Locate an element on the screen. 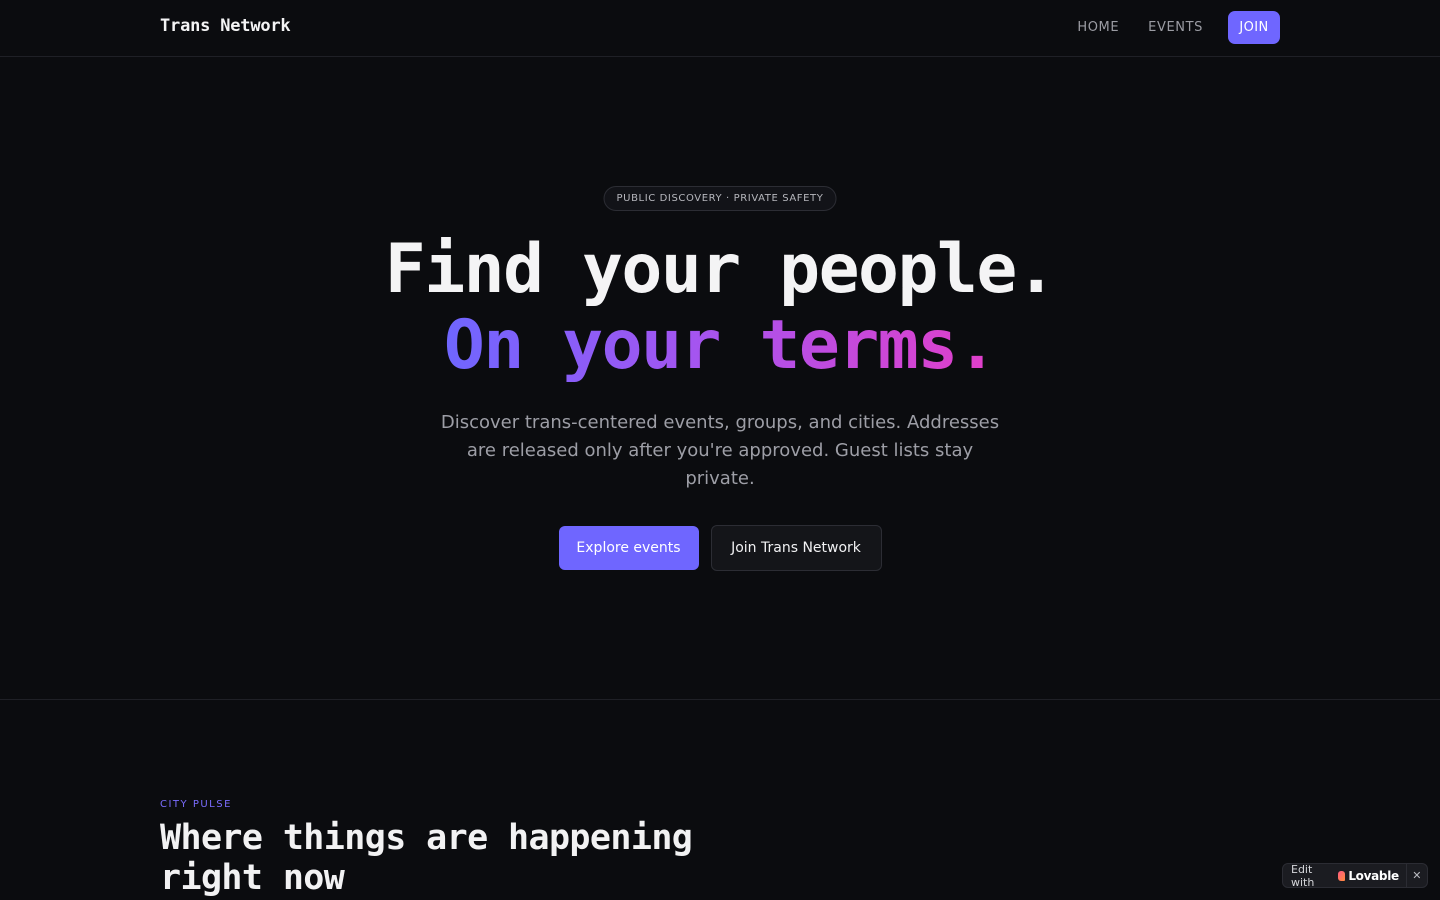 The height and width of the screenshot is (900, 1440). nav-join-button: JOIN is located at coordinates (1254, 27).